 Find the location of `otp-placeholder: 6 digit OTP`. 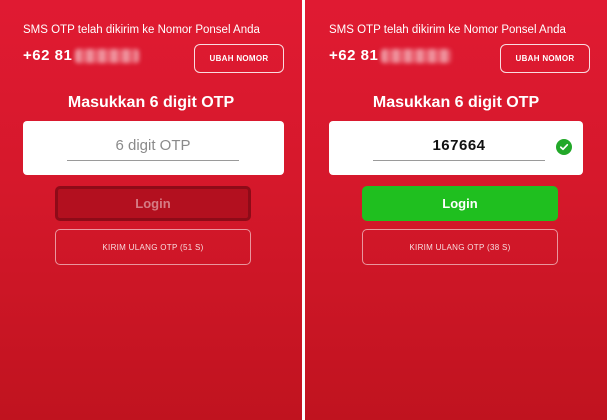

otp-placeholder: 6 digit OTP is located at coordinates (153, 145).